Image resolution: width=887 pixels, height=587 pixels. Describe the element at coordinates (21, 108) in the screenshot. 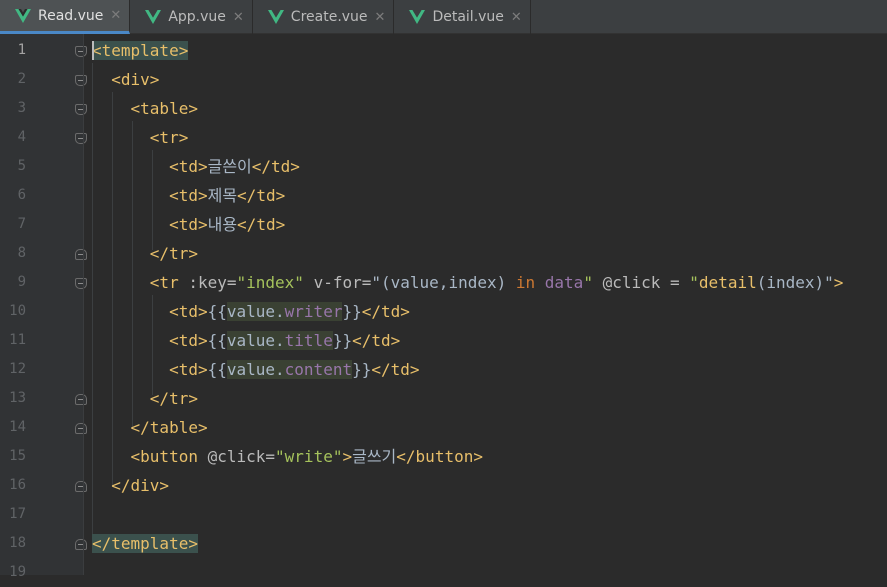

I see `line-number: 3` at that location.